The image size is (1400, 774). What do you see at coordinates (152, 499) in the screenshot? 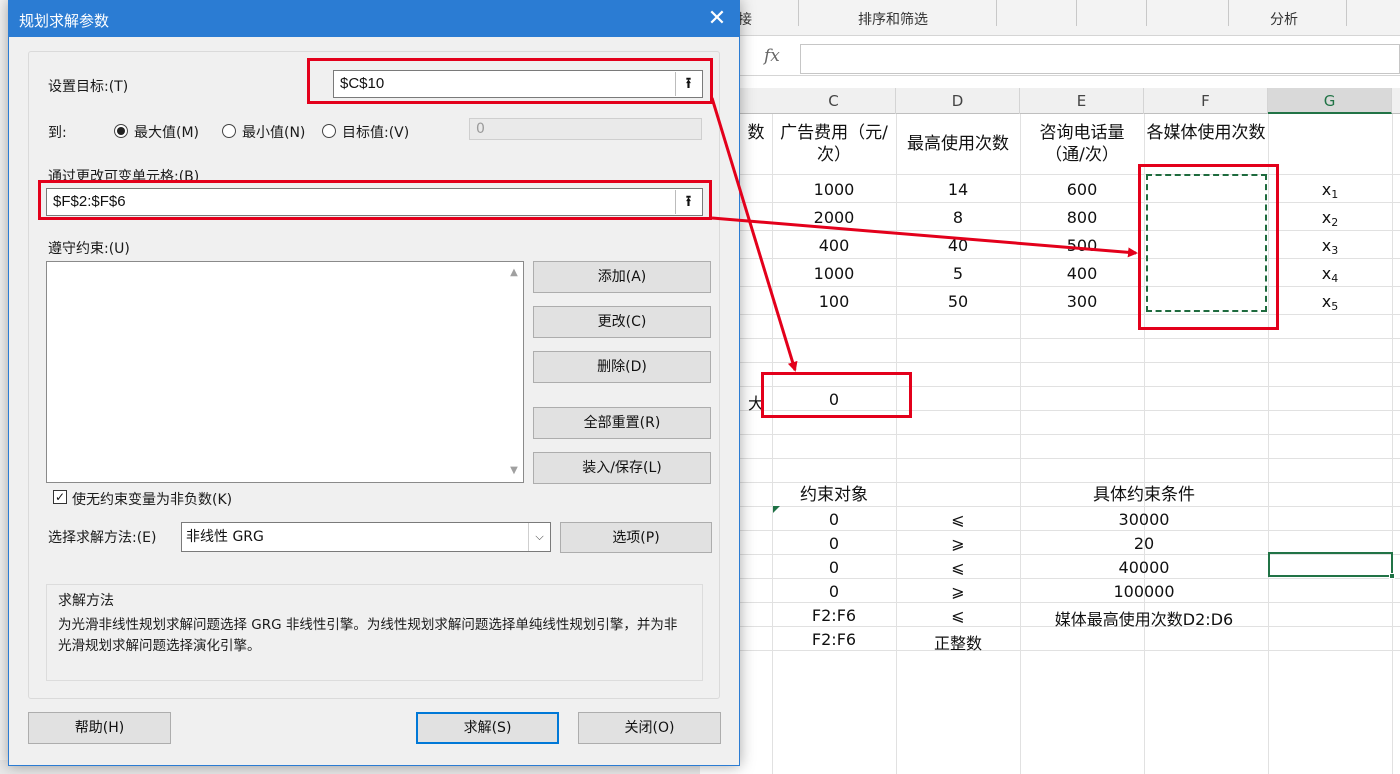
I see `nonneg-label: 使无约束变量为非负数(K)` at bounding box center [152, 499].